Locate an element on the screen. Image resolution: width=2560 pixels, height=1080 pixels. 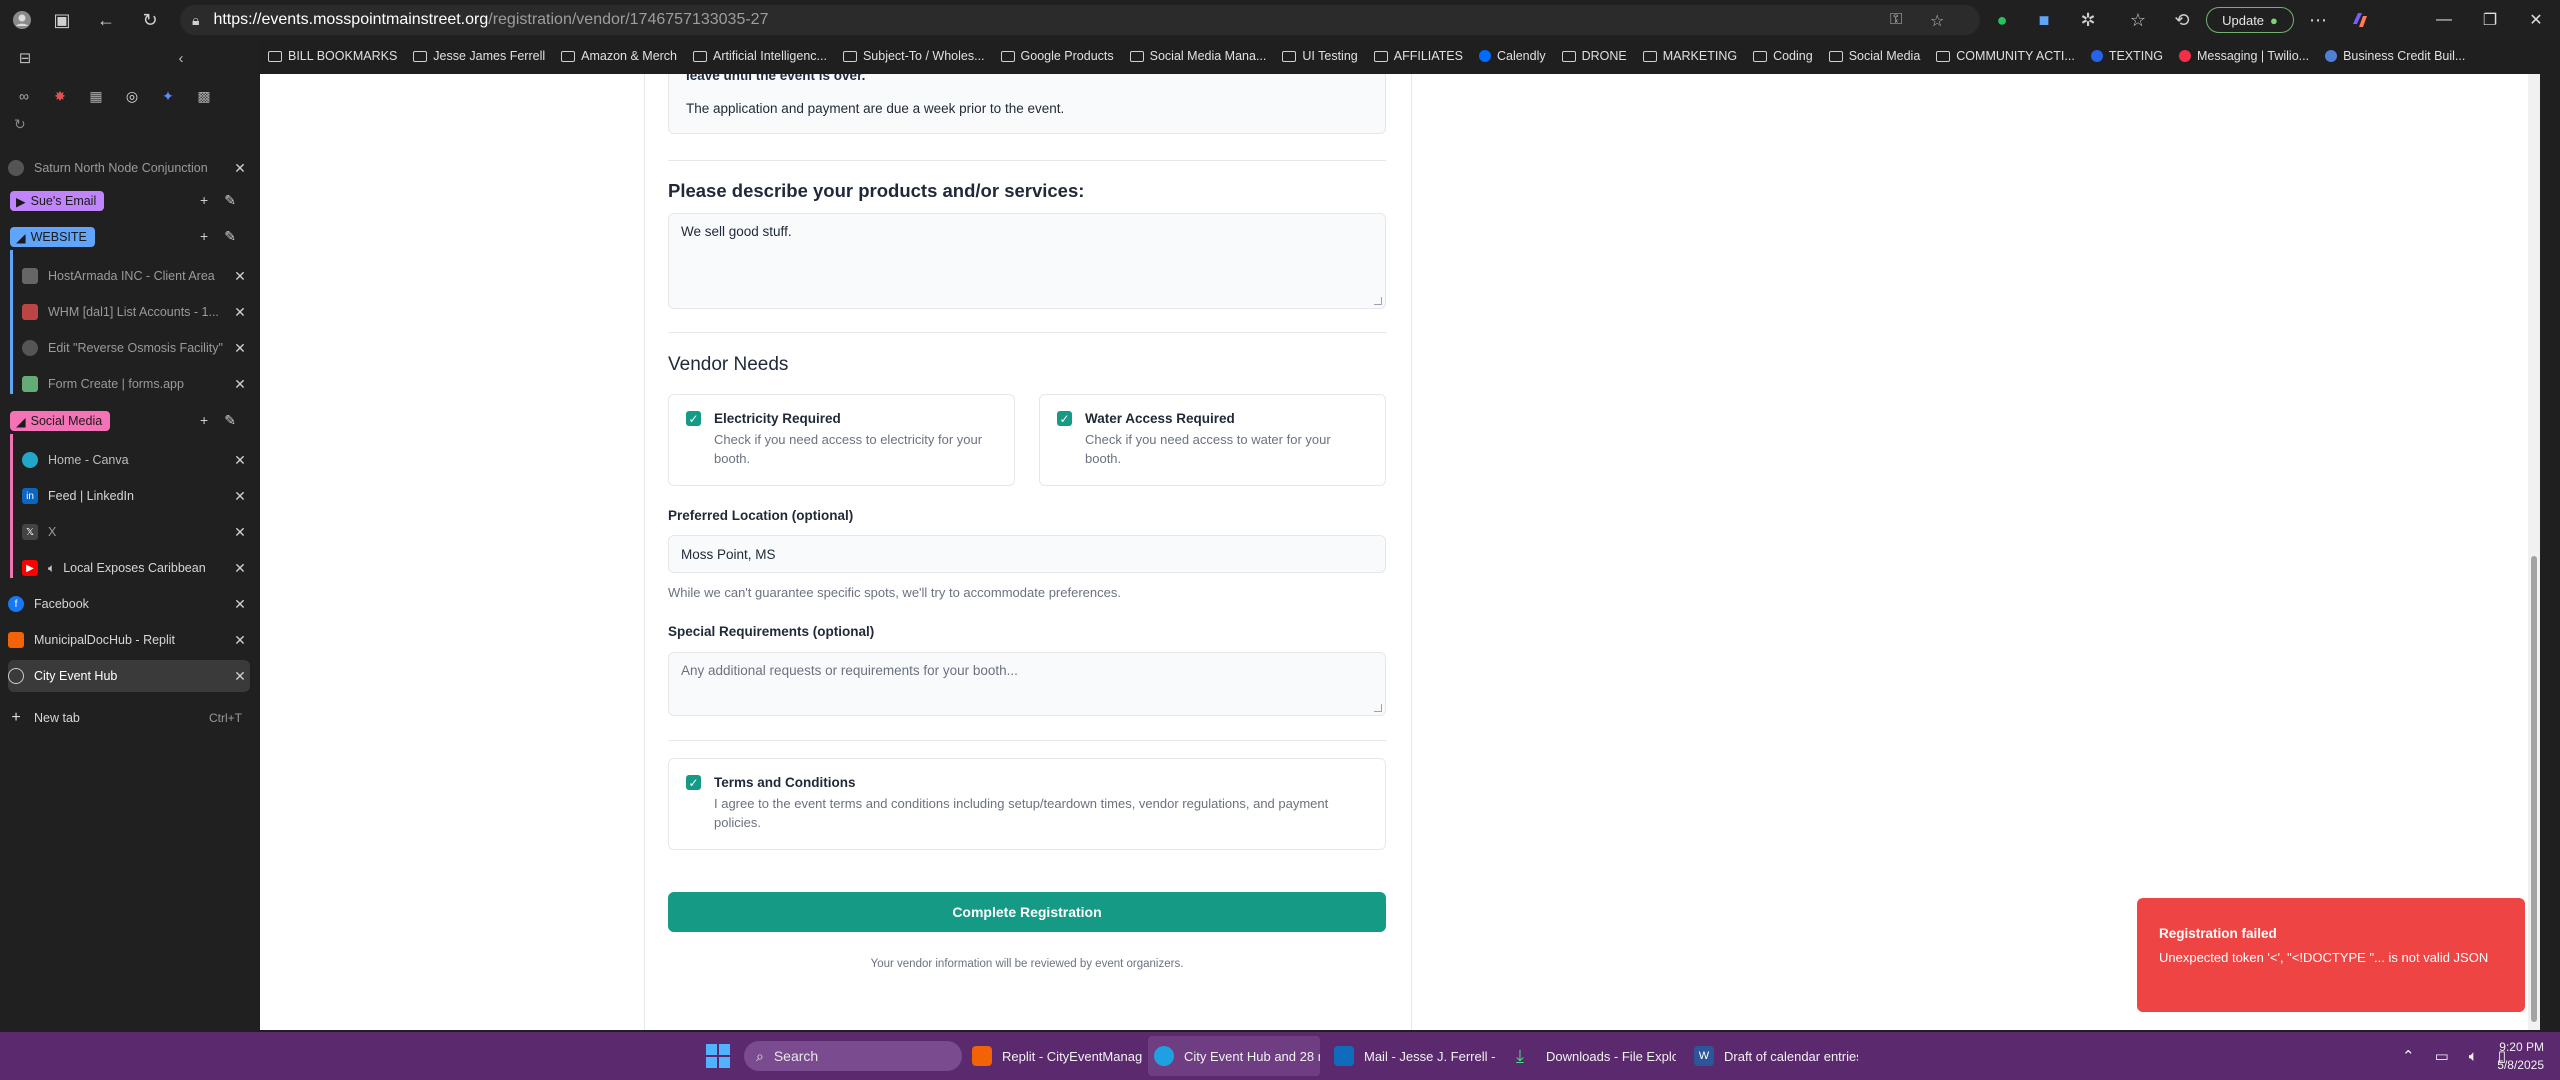
group-chip: ▶ Sue's Email is located at coordinates (57, 201).